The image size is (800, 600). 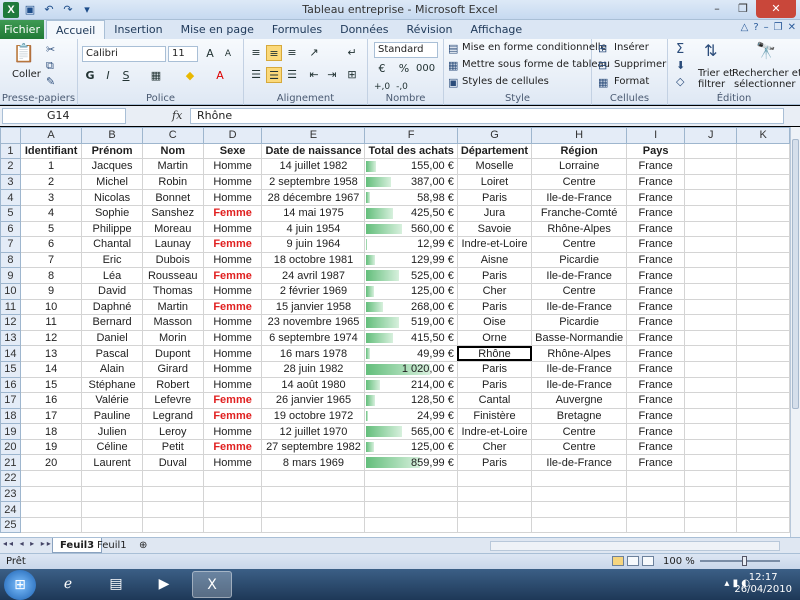 I want to click on cell: 7, so click(x=51, y=260).